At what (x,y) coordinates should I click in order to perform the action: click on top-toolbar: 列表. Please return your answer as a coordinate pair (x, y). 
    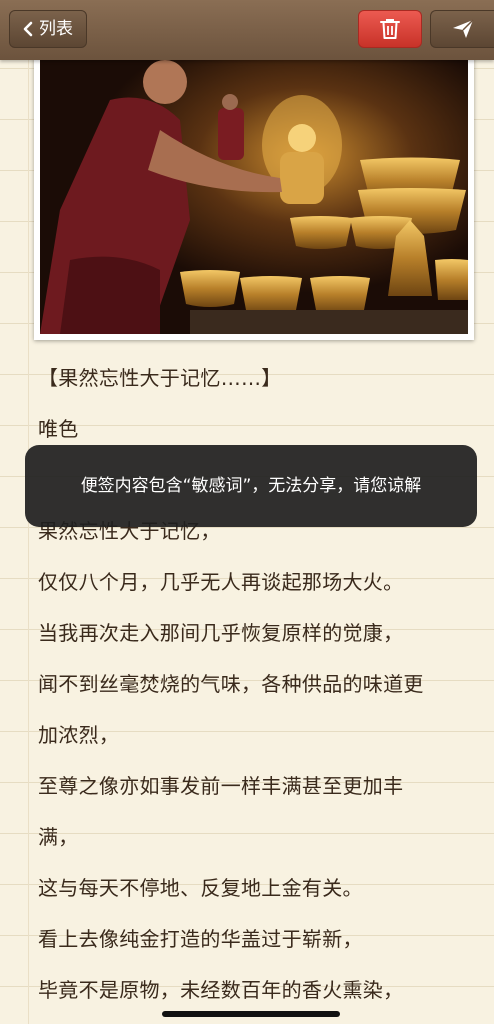
    Looking at the image, I should click on (247, 30).